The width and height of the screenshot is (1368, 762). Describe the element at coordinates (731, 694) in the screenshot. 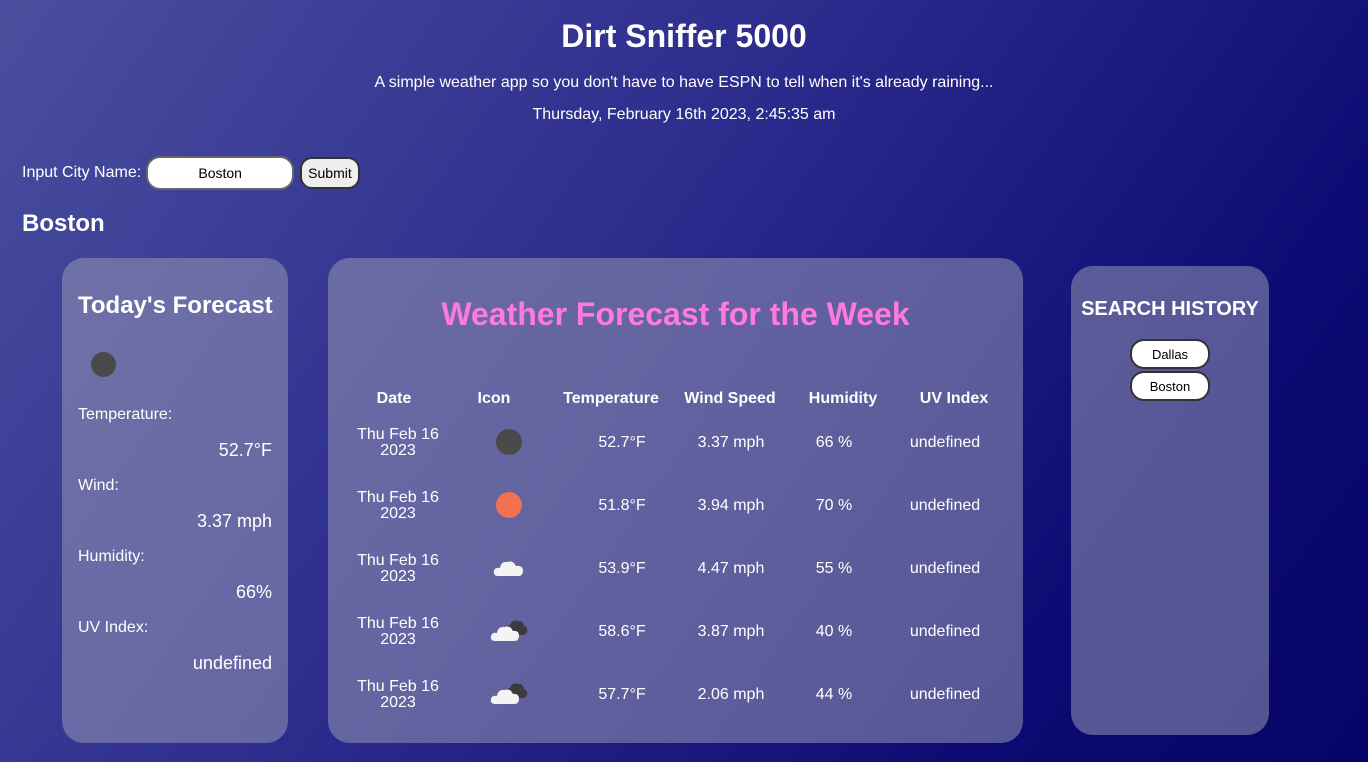

I see `wind-cell: 2.06 mph` at that location.